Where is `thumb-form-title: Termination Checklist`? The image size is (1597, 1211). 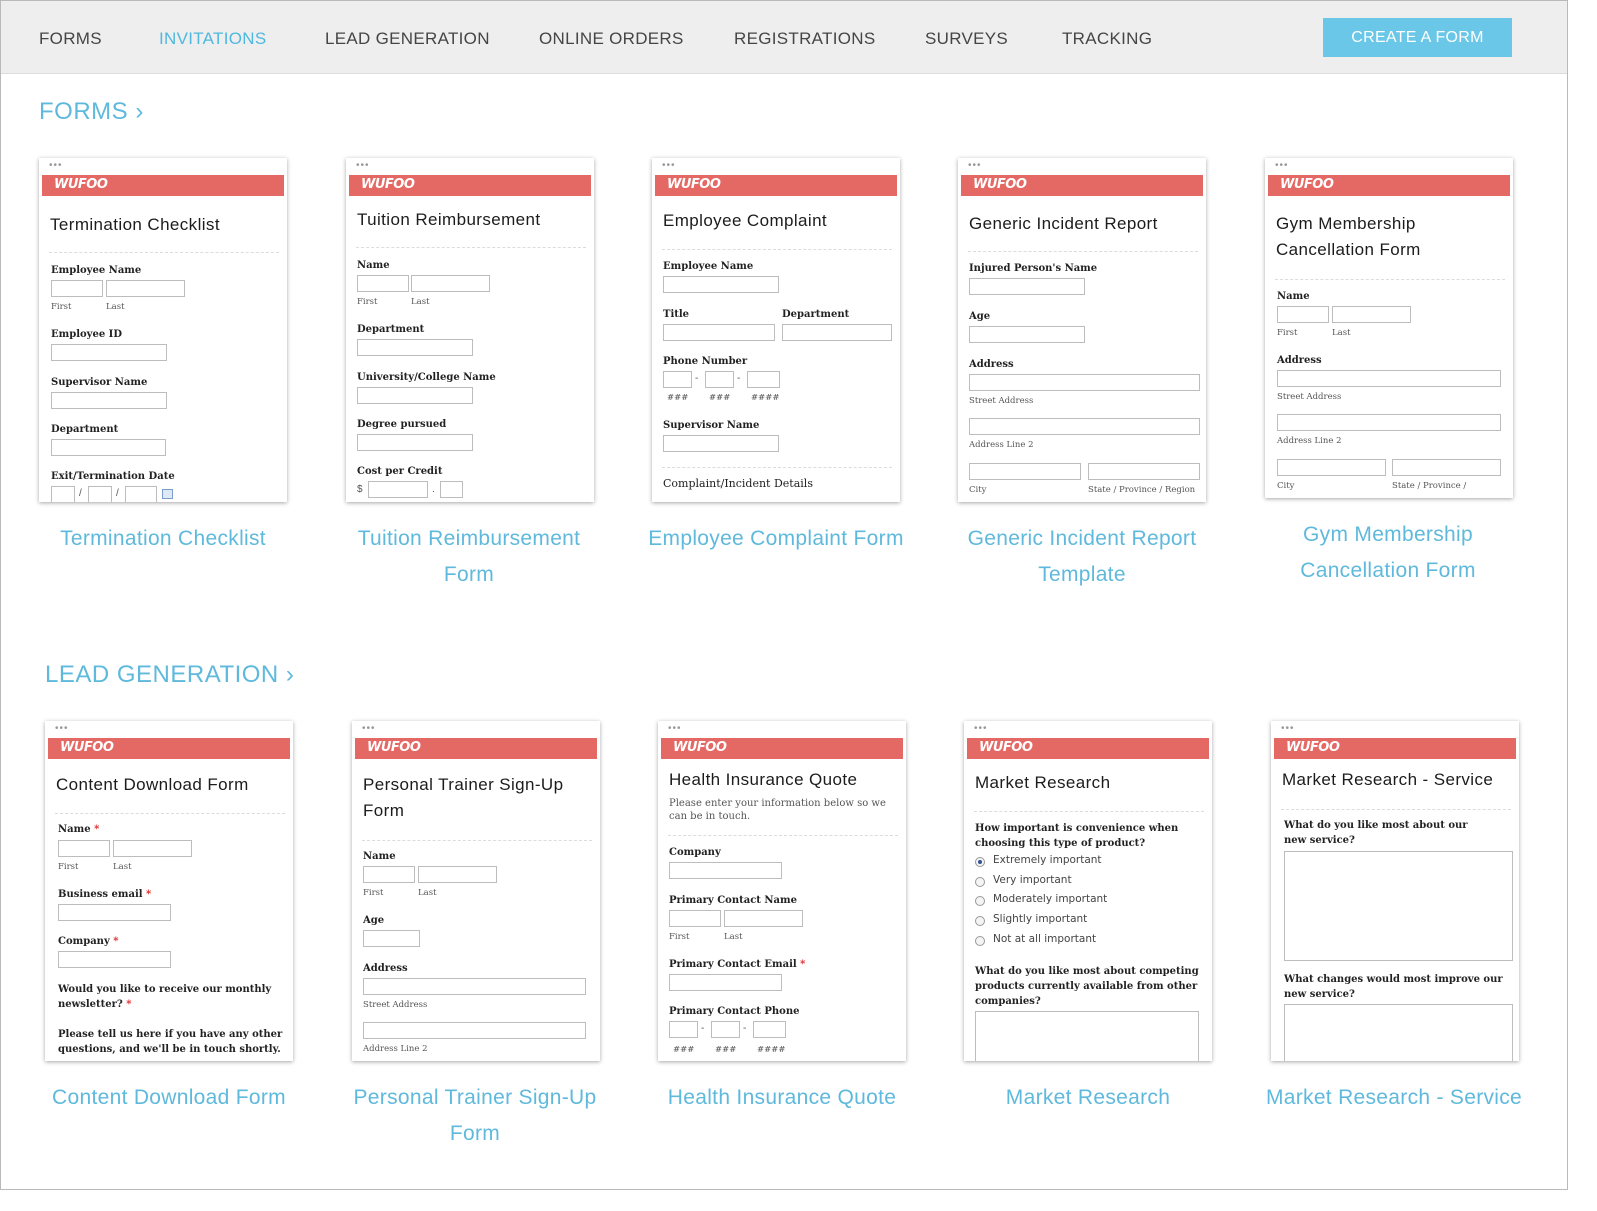
thumb-form-title: Termination Checklist is located at coordinates (135, 224).